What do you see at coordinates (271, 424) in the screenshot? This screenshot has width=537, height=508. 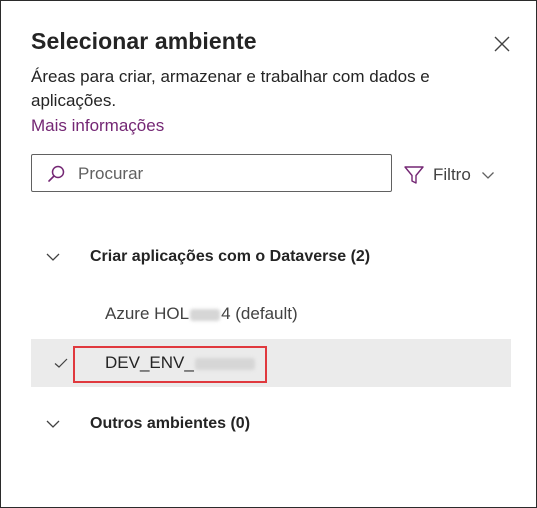 I see `group-header-other: Outros ambientes (0)` at bounding box center [271, 424].